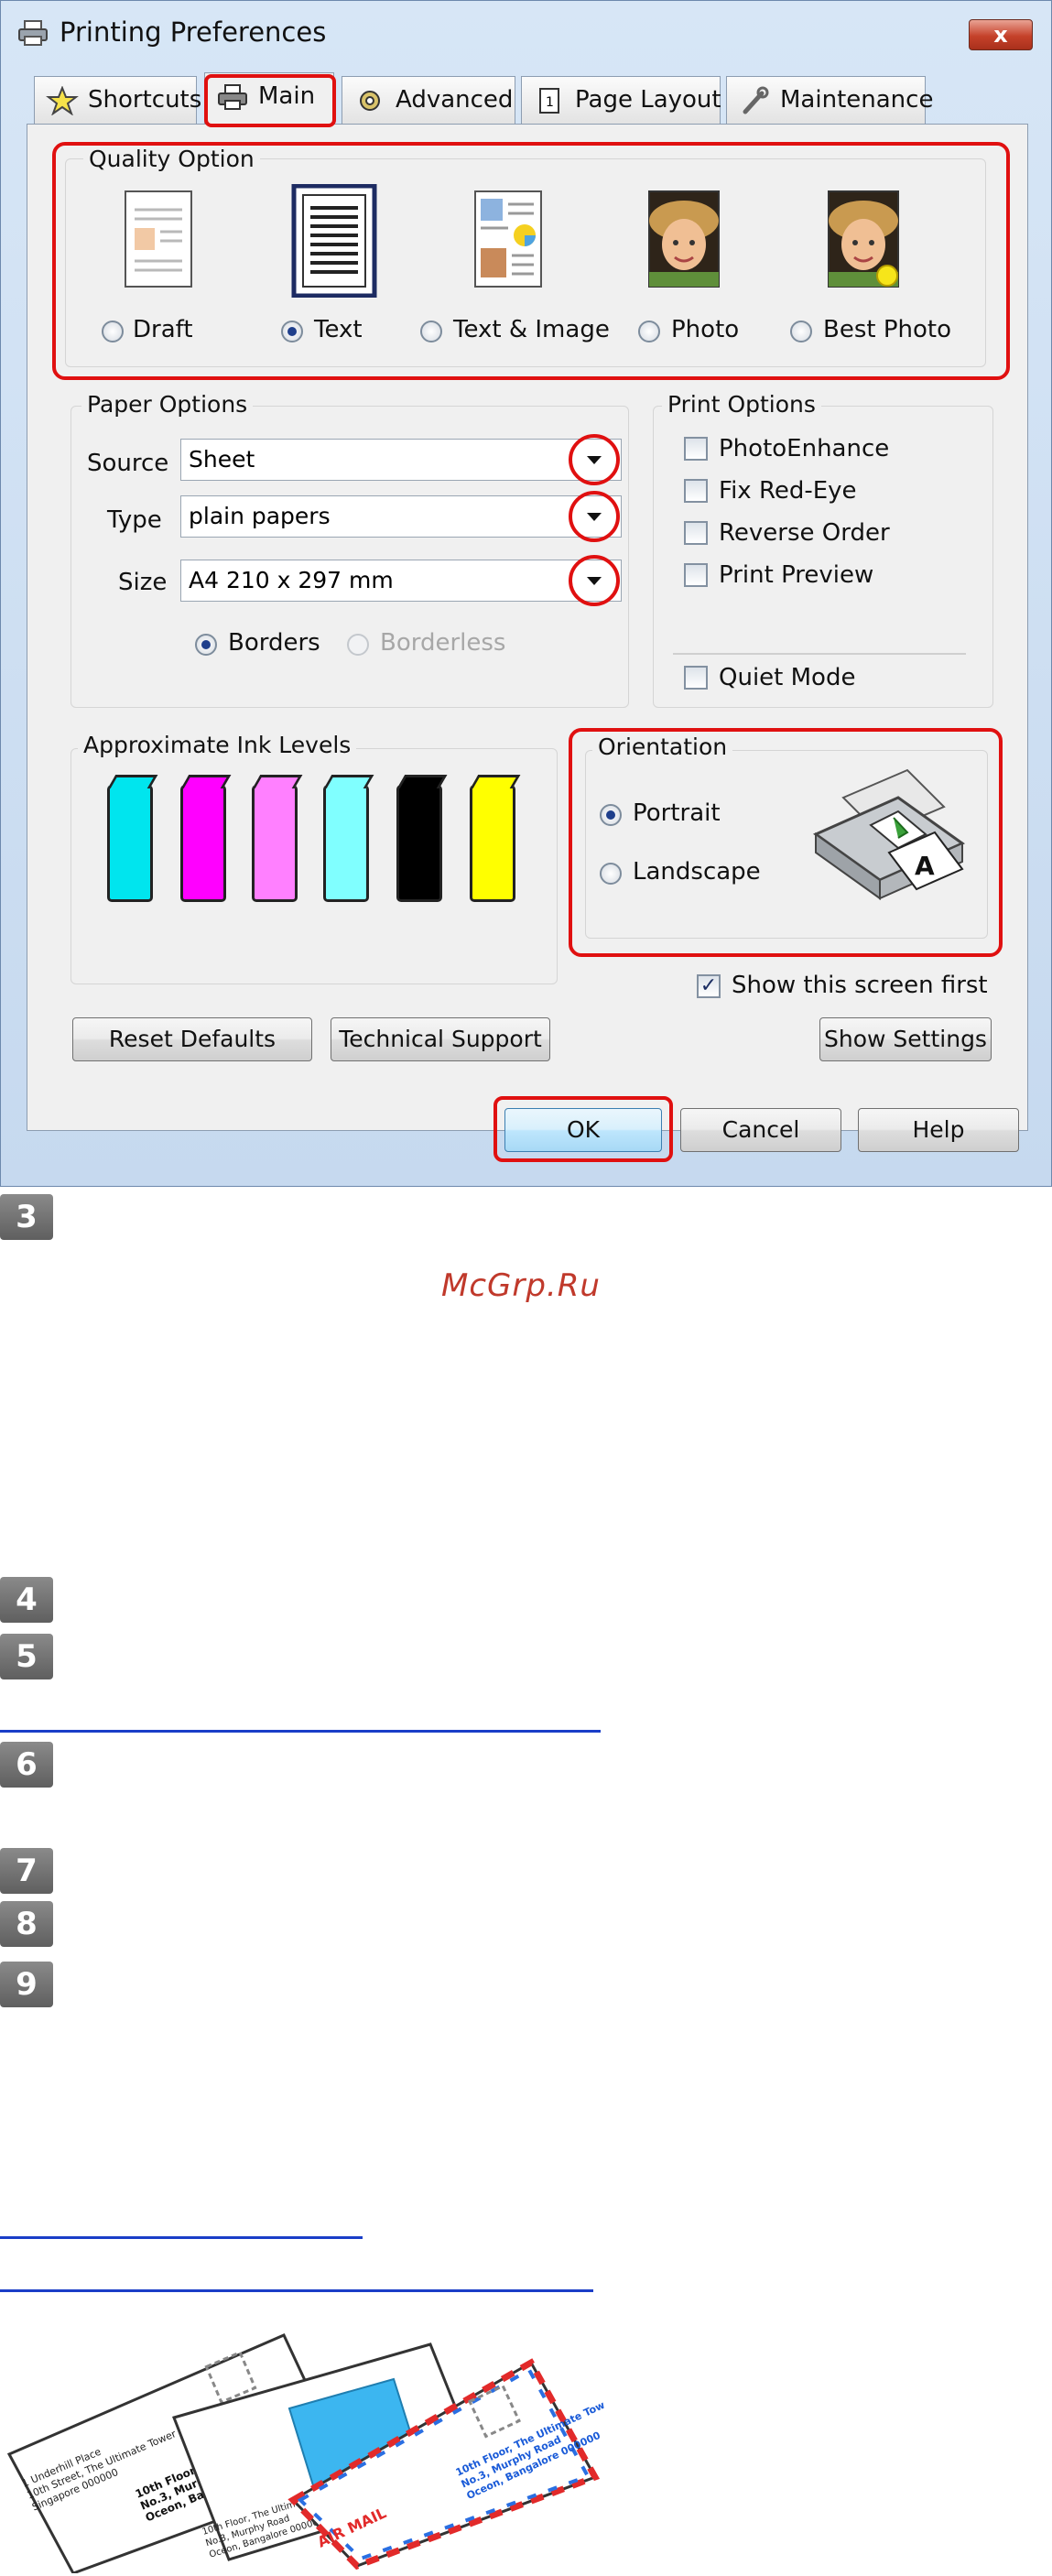 Image resolution: width=1052 pixels, height=2576 pixels. Describe the element at coordinates (370, 101) in the screenshot. I see `advanced-gear-icon` at that location.